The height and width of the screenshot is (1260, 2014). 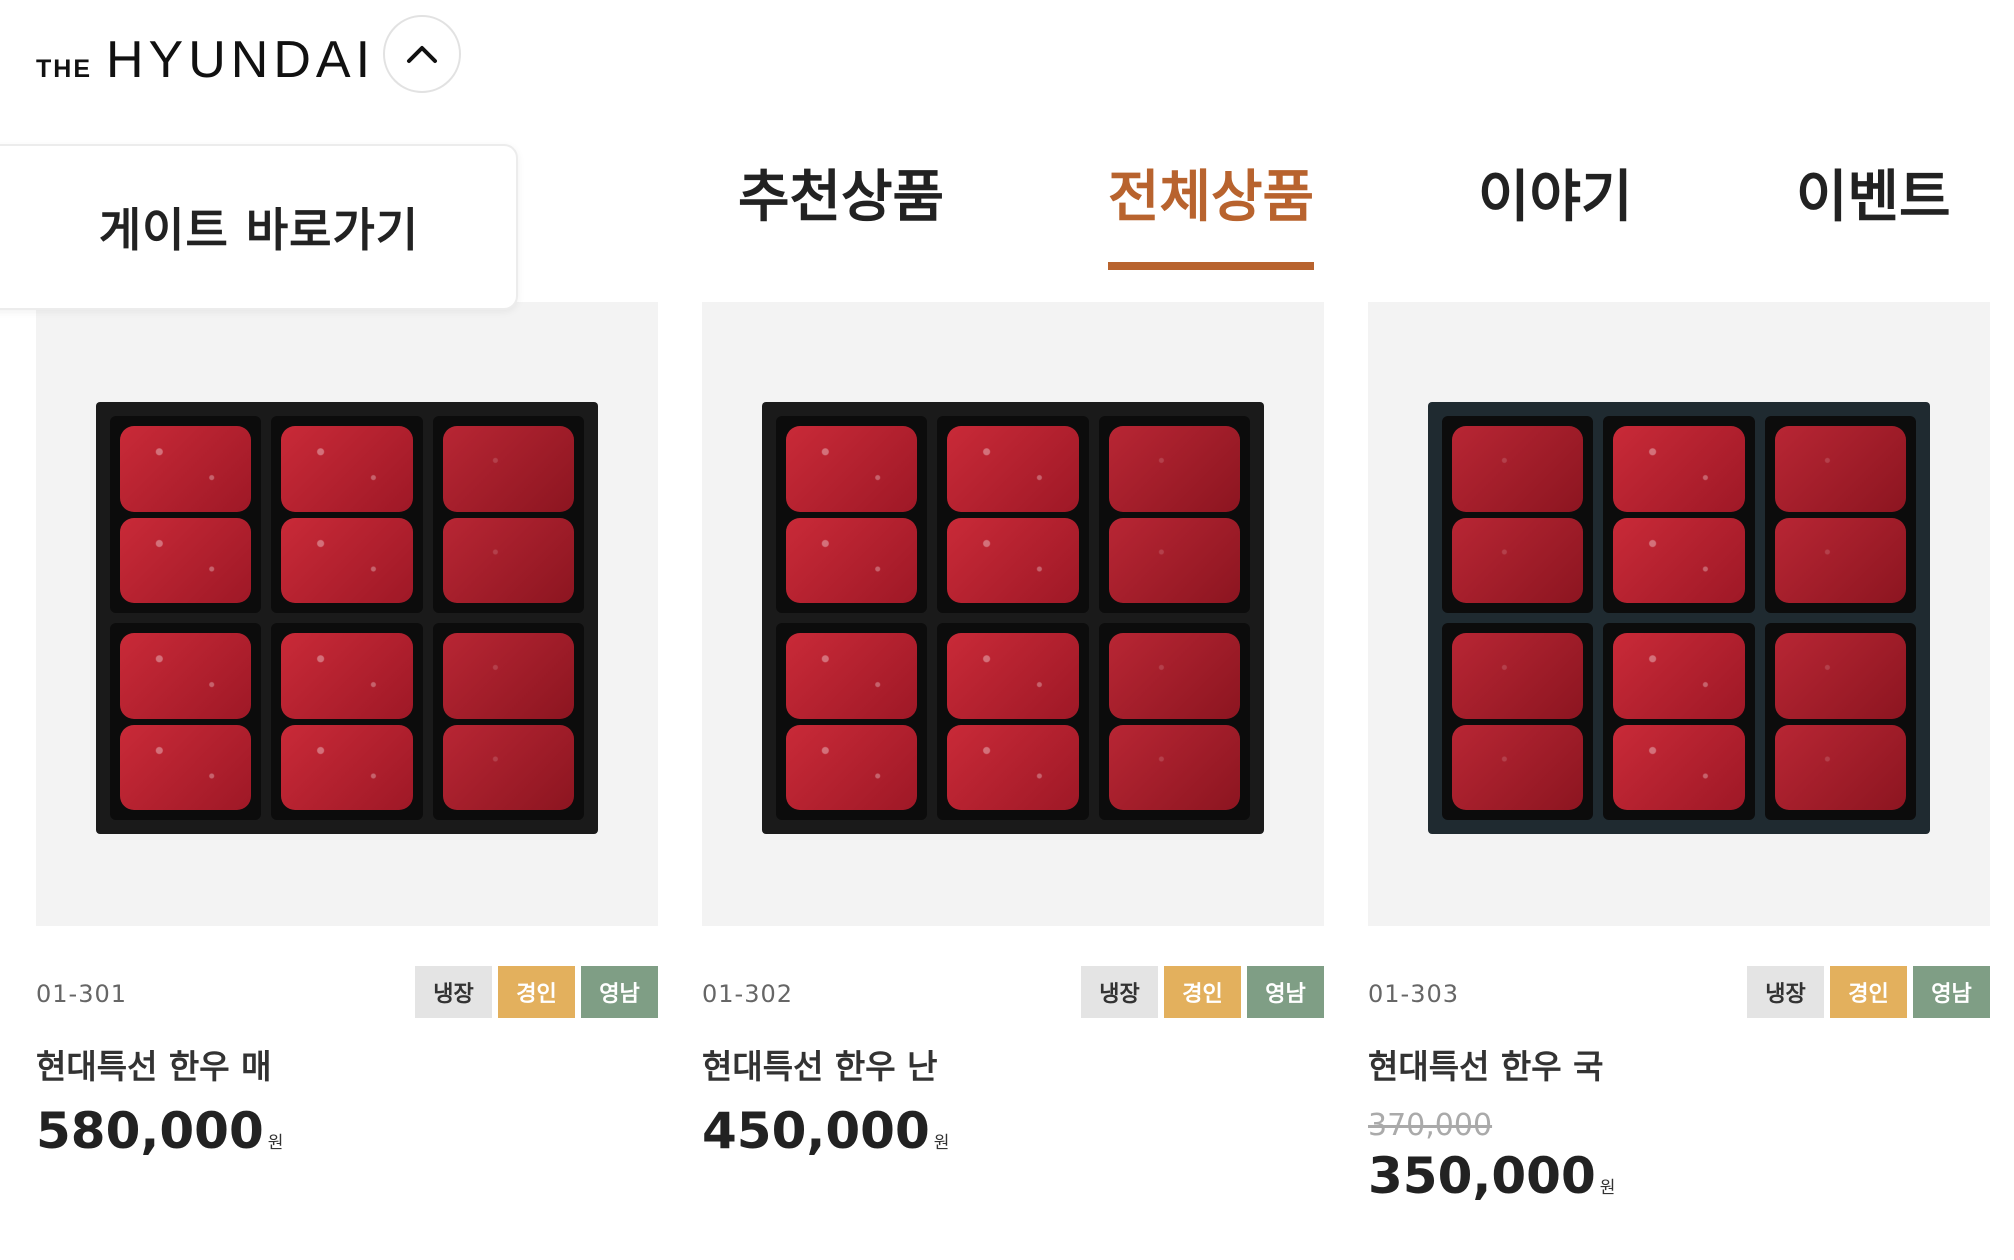 I want to click on product-price: 350,000 원, so click(x=1679, y=1176).